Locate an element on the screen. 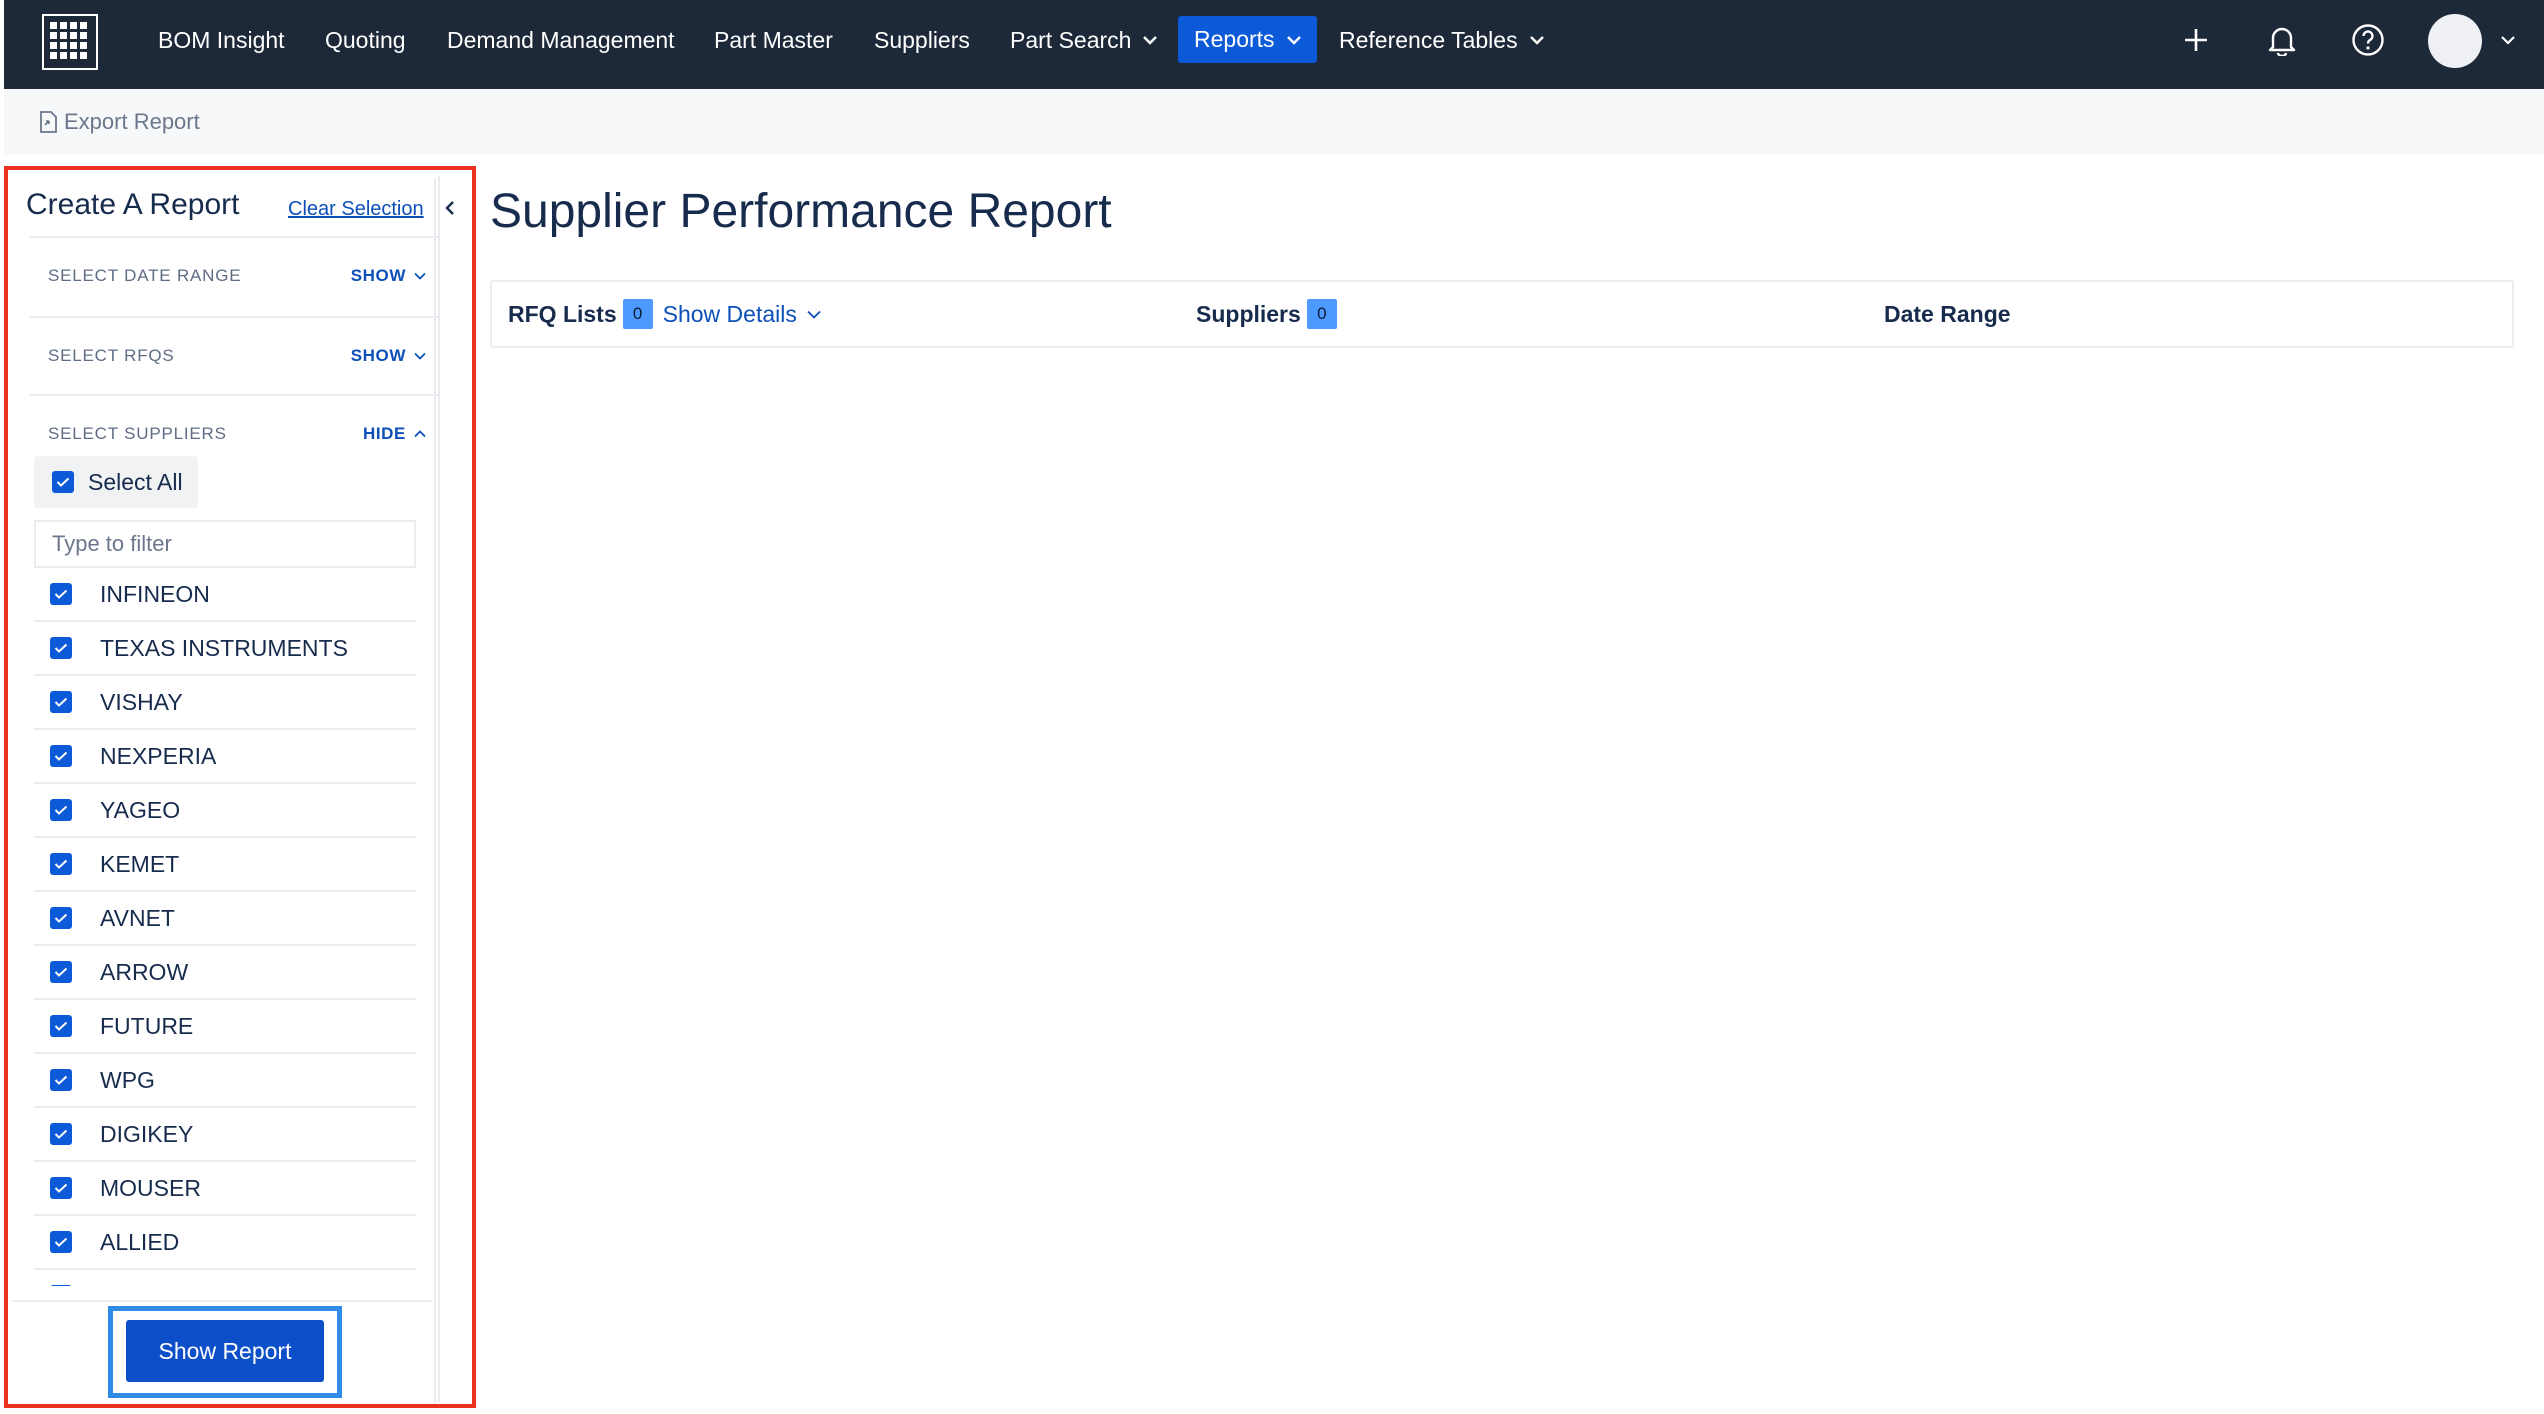 The width and height of the screenshot is (2544, 1414). nav-reference-tables: Reference Tables is located at coordinates (1441, 40).